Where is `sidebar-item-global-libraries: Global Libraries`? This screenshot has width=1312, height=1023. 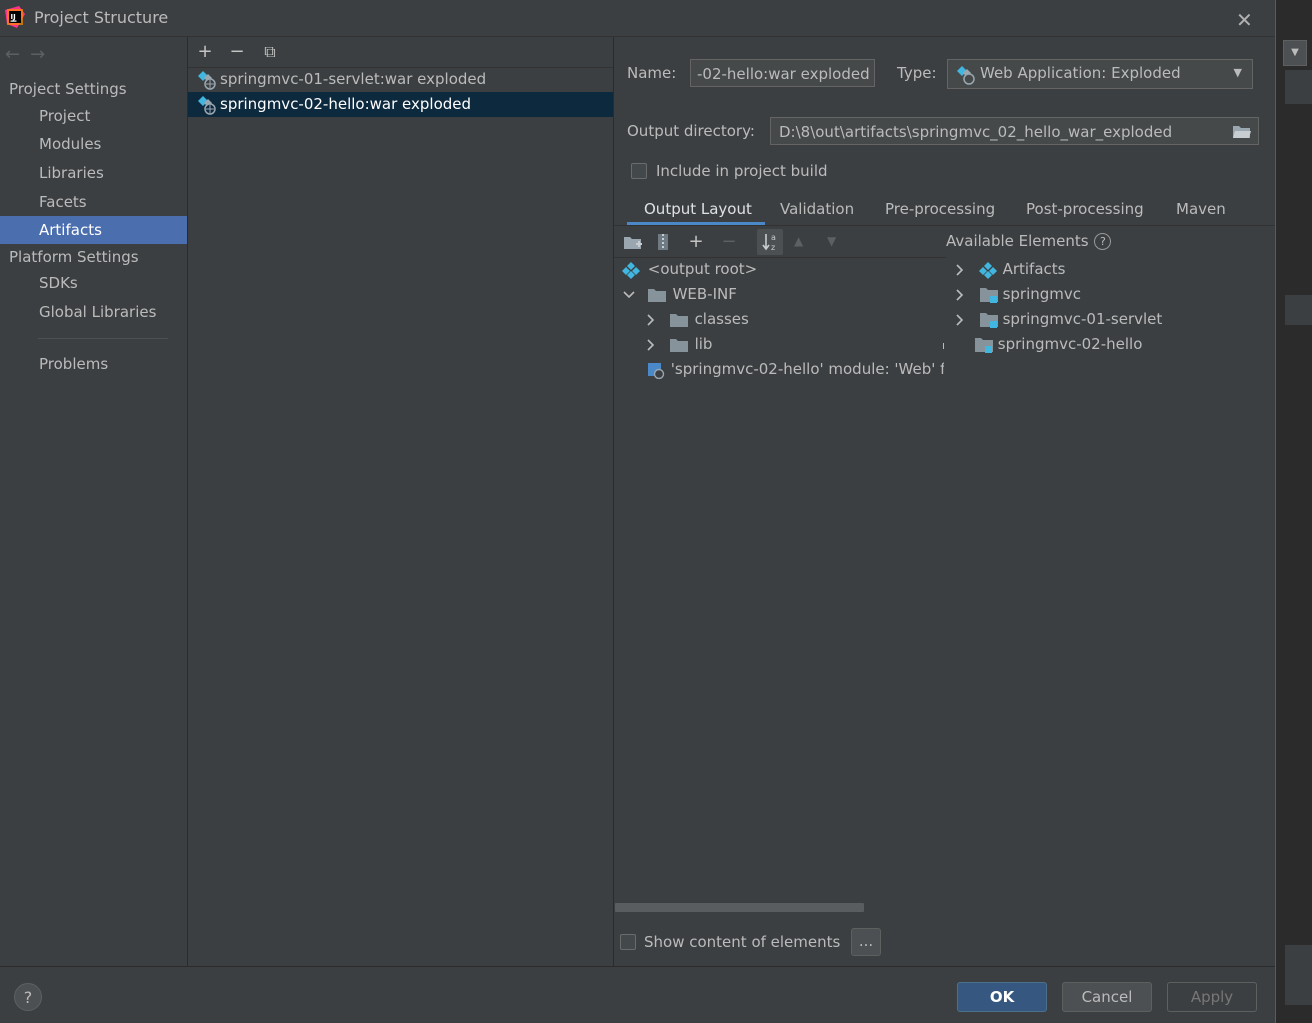 sidebar-item-global-libraries: Global Libraries is located at coordinates (93, 312).